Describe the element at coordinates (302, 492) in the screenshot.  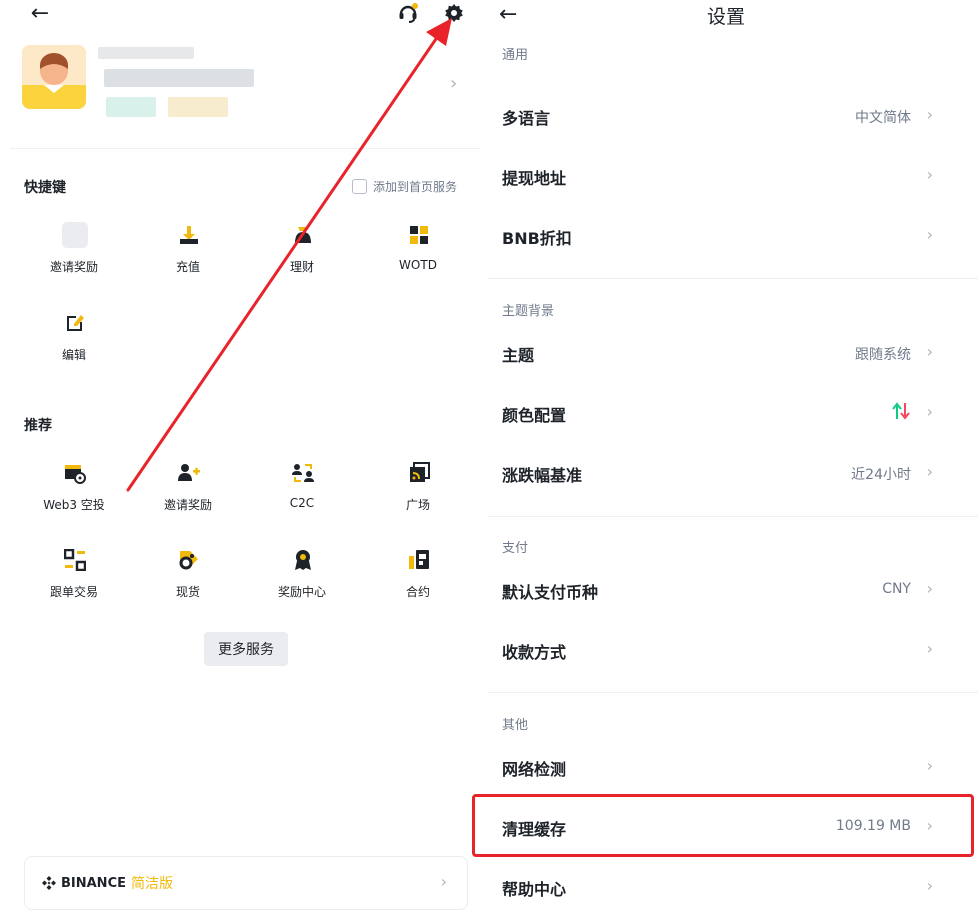
I see `recommend-c2c: C2C` at that location.